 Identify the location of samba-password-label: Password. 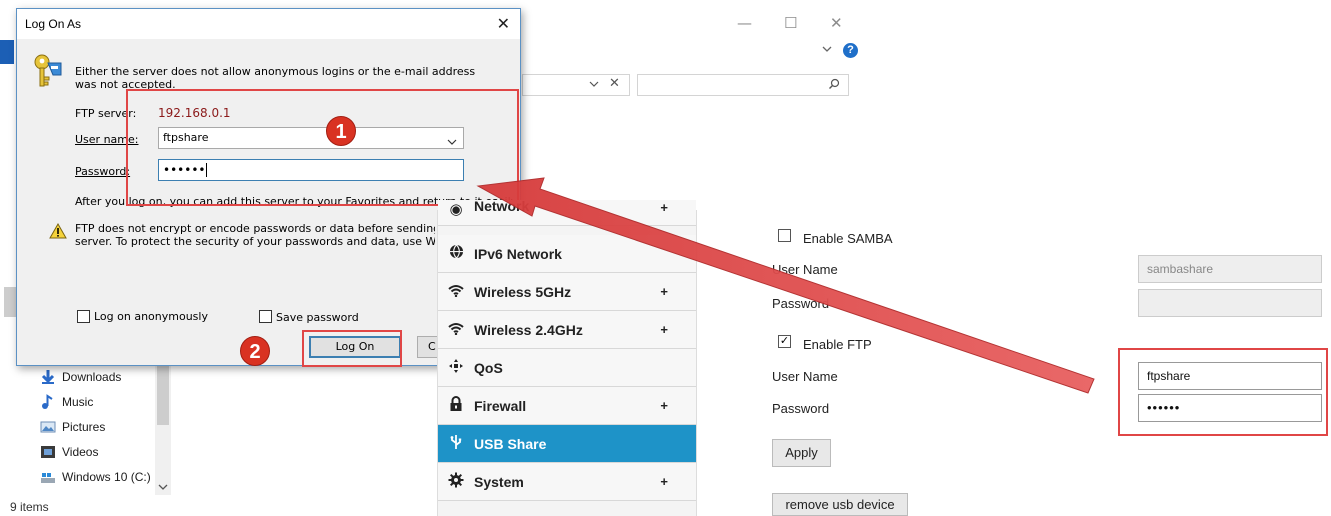
(801, 303).